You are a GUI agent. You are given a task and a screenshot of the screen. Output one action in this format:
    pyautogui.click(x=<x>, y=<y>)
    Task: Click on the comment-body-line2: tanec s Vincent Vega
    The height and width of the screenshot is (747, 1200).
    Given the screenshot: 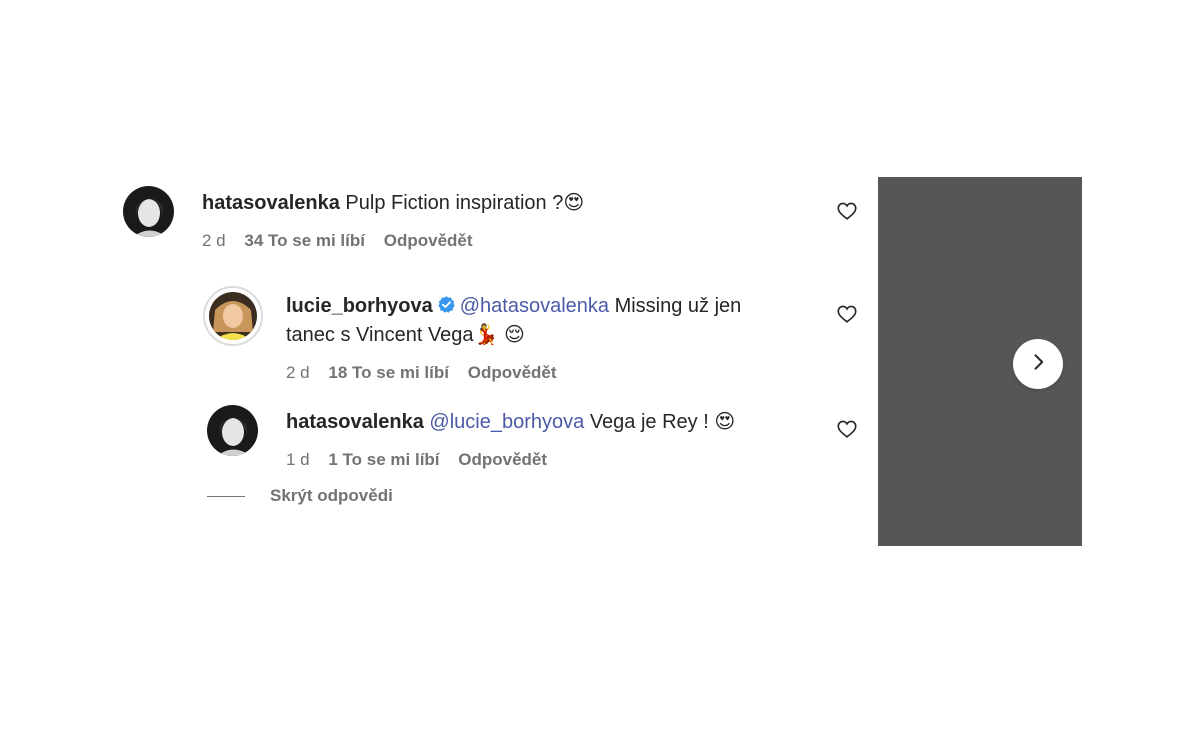 What is the action you would take?
    pyautogui.click(x=380, y=335)
    